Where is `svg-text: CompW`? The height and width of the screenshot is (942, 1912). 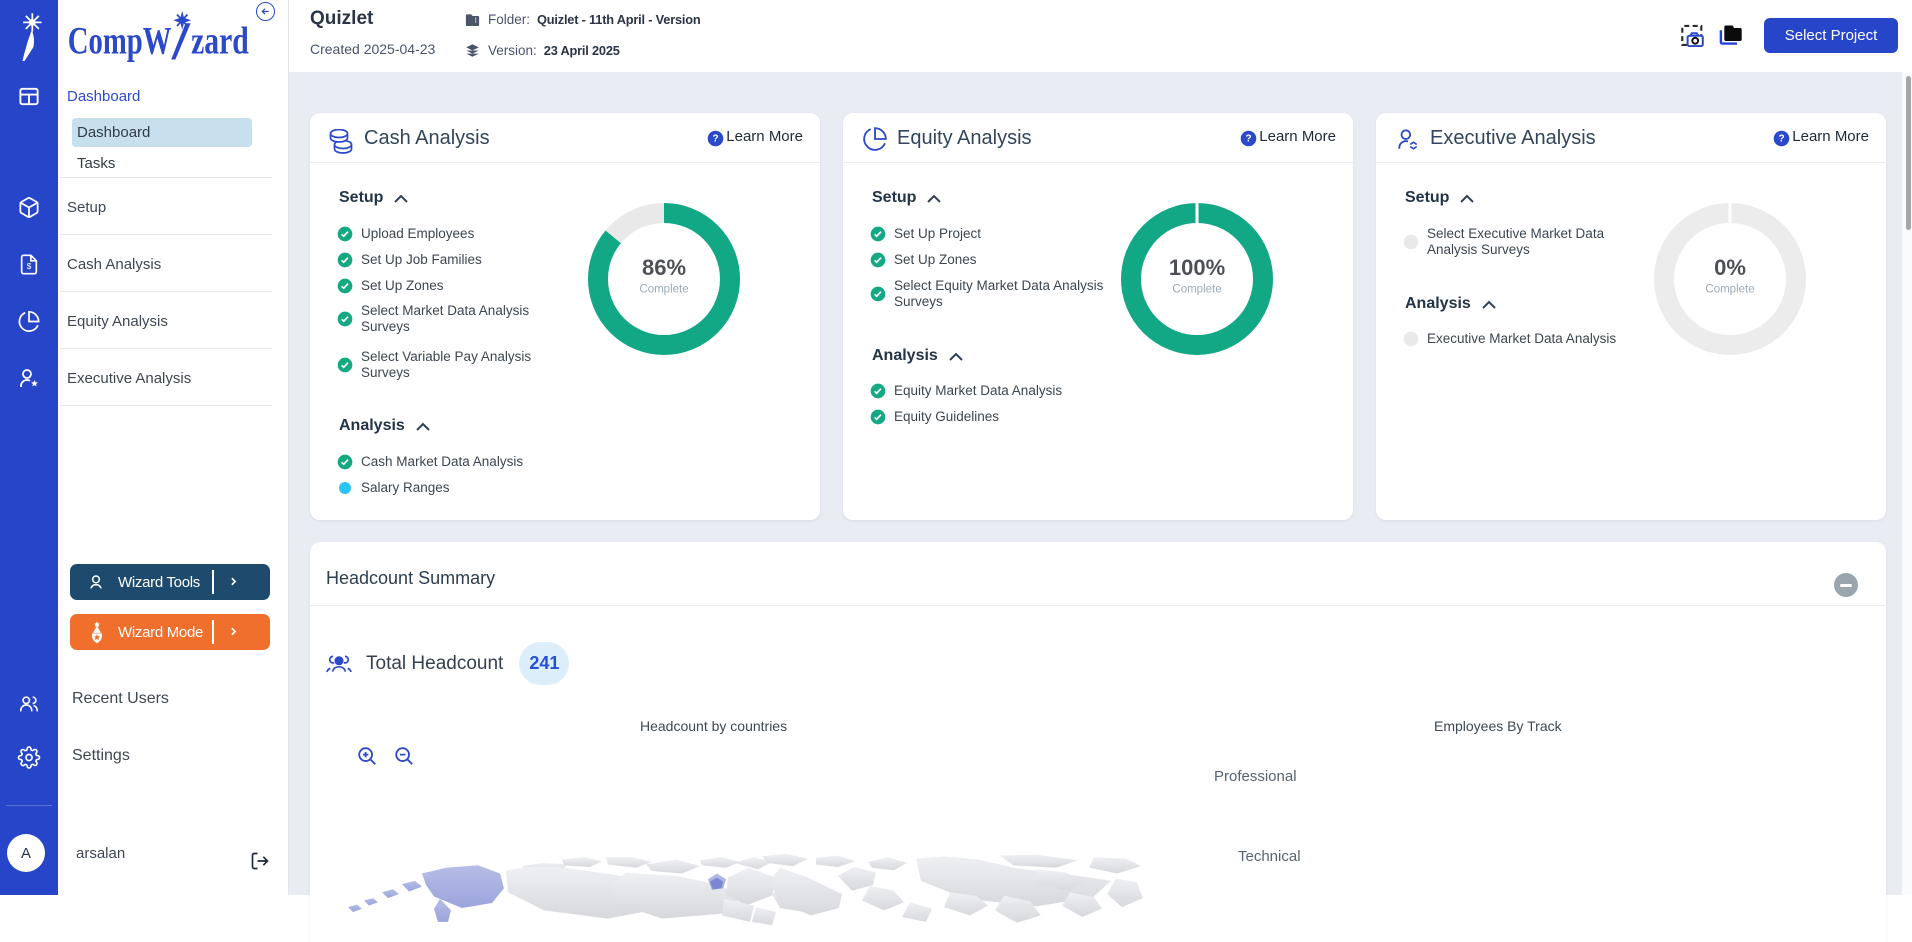
svg-text: CompW is located at coordinates (120, 41).